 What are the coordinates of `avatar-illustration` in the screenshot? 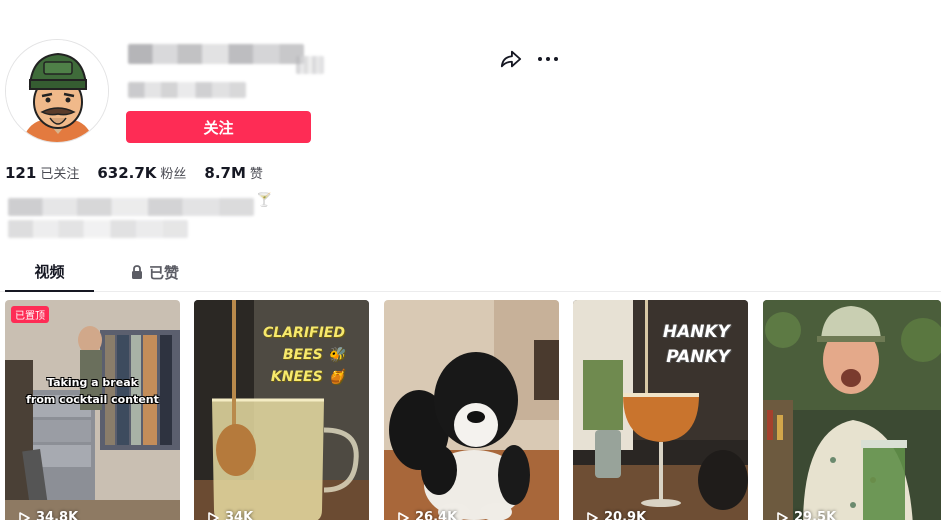 It's located at (57, 91).